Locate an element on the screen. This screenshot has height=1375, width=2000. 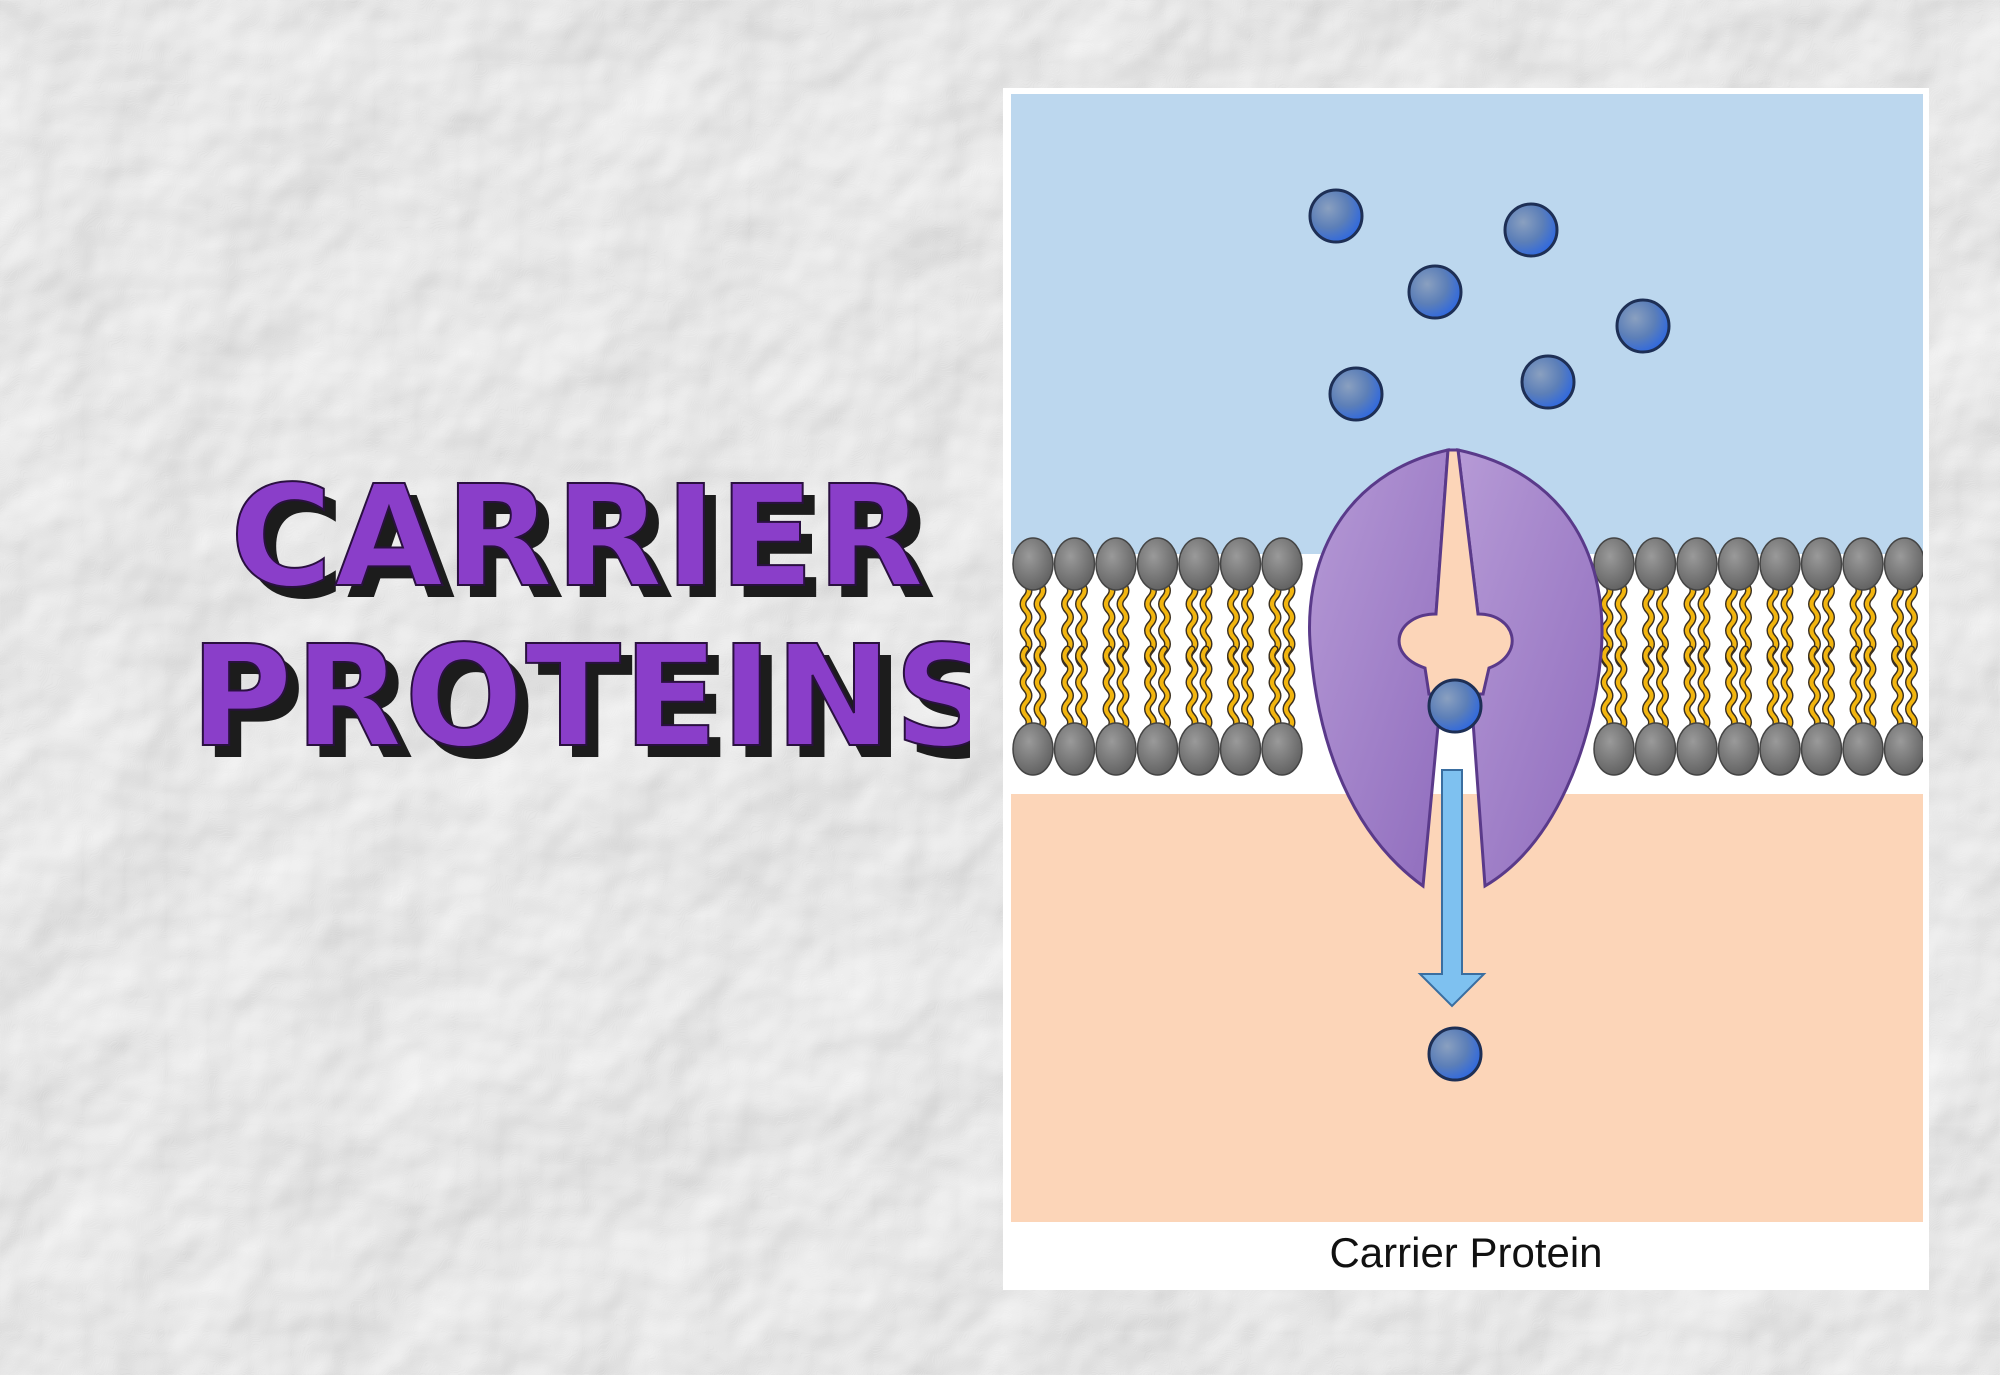
title-block: CARRIER PROTEINS CARRIER PROTEINS is located at coordinates (578, 630).